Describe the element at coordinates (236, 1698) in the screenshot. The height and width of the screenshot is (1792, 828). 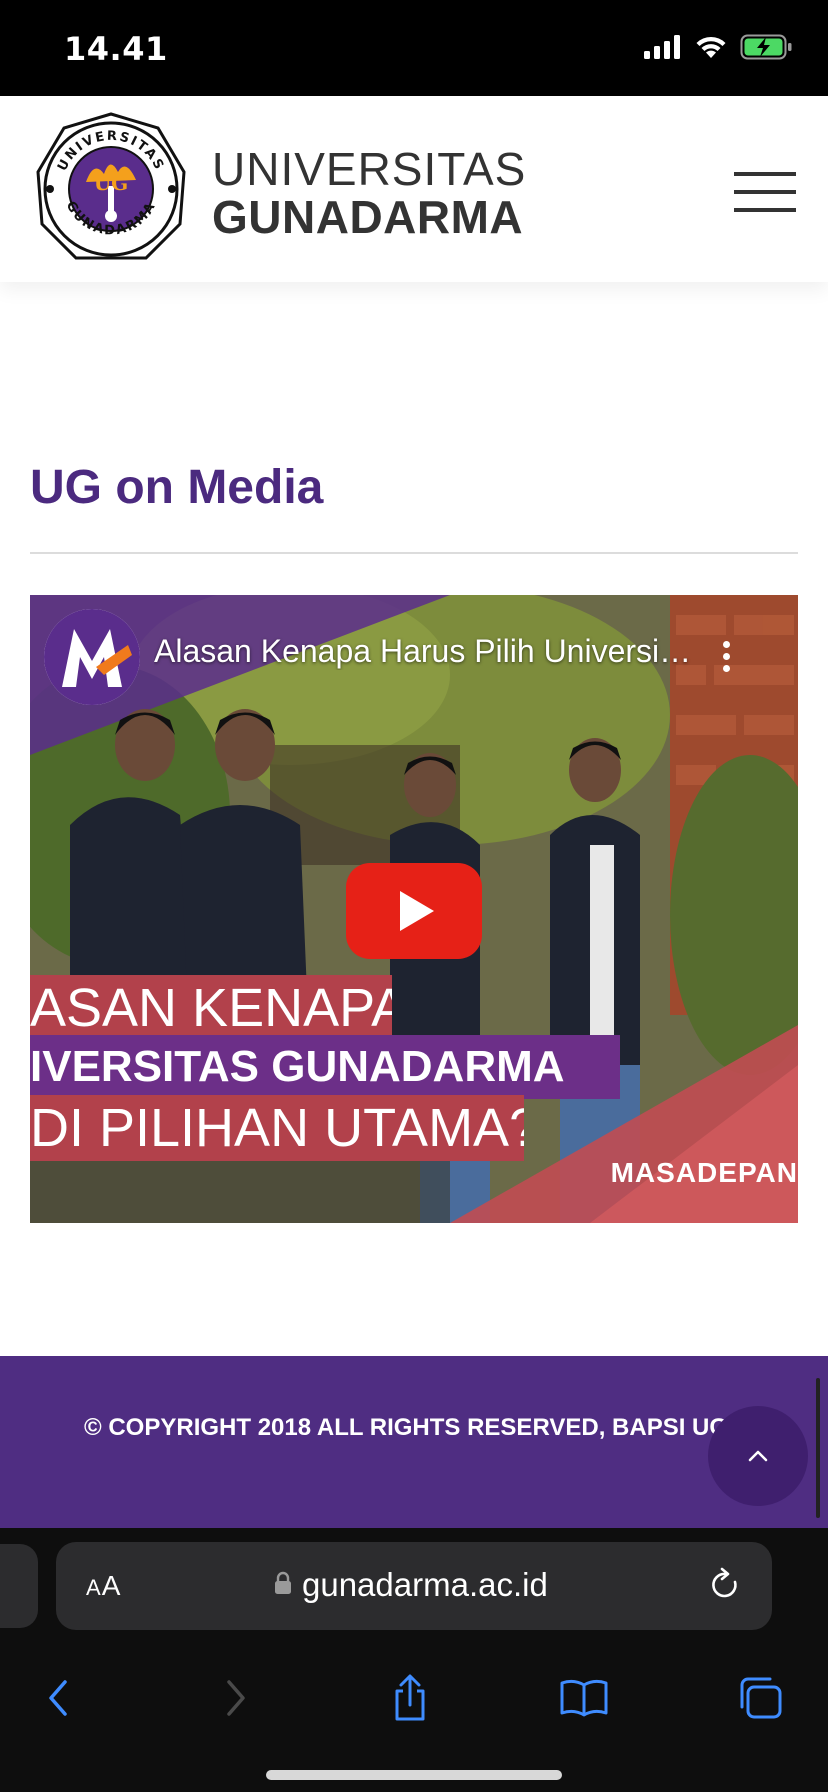
I see `forward-icon` at that location.